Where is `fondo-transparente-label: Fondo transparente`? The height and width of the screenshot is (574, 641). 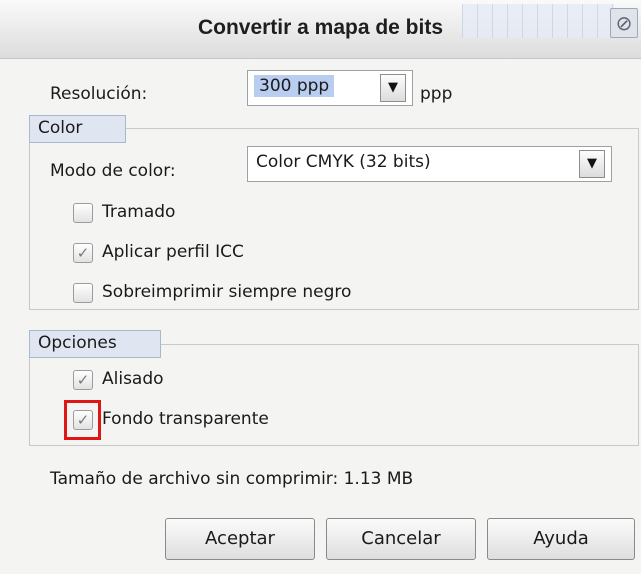 fondo-transparente-label: Fondo transparente is located at coordinates (185, 419).